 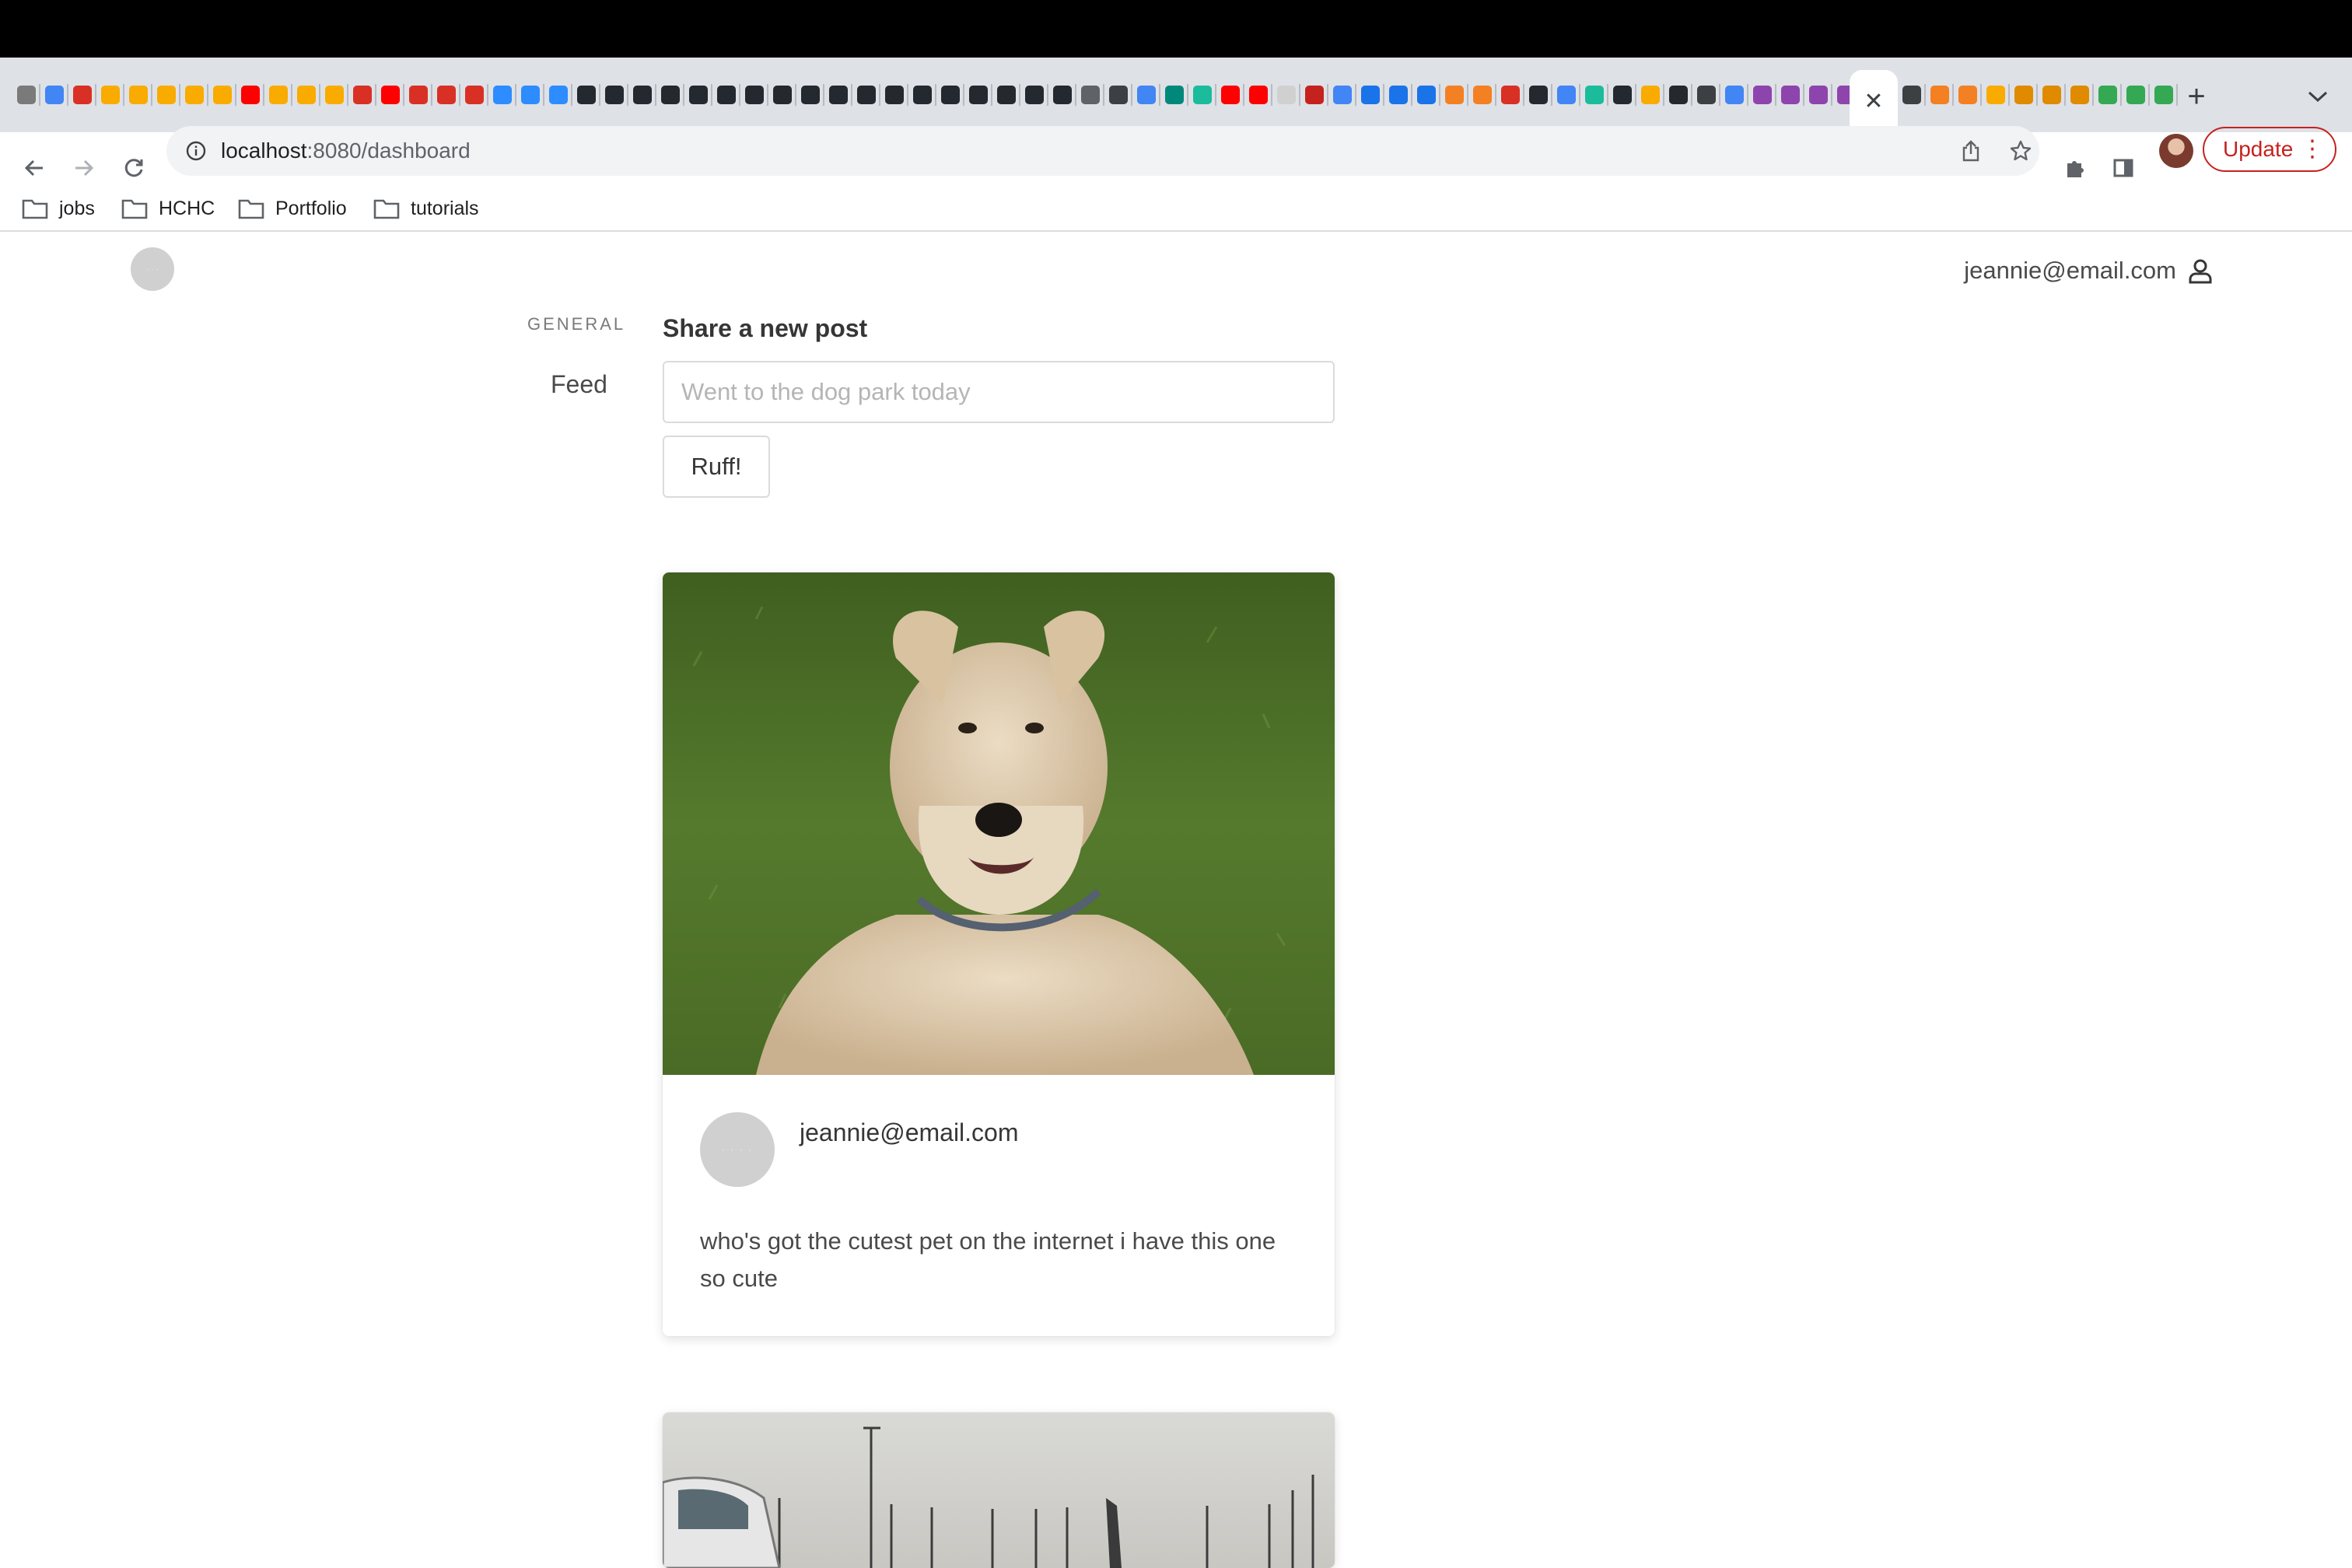 What do you see at coordinates (2197, 97) in the screenshot?
I see `new-tab-button: +` at bounding box center [2197, 97].